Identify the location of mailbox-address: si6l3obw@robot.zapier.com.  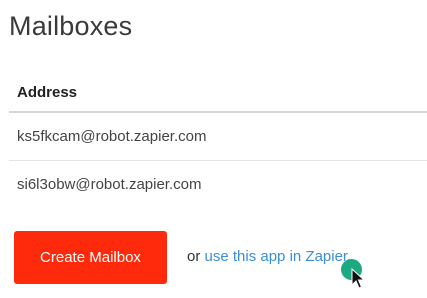
(109, 184).